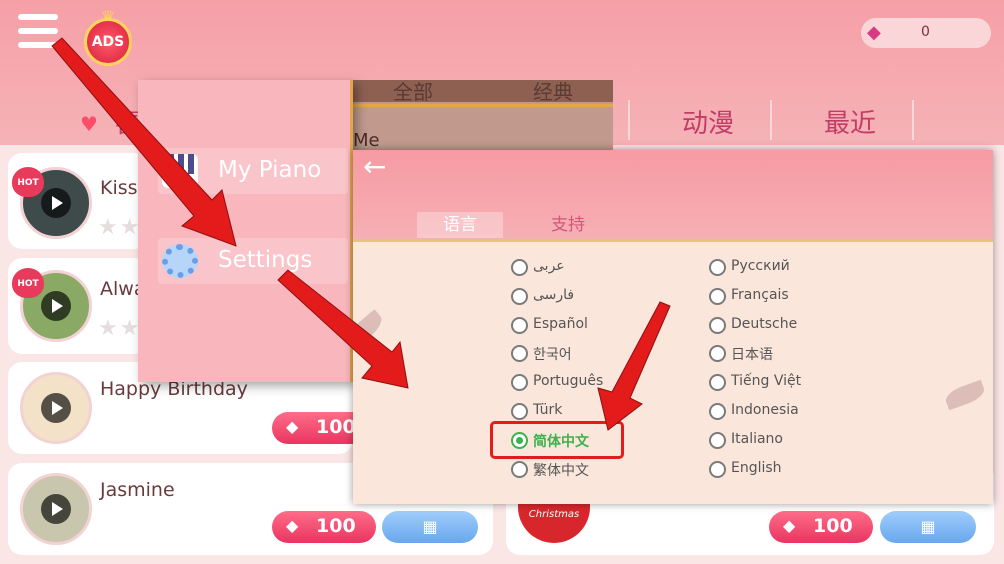 Image resolution: width=1004 pixels, height=564 pixels. I want to click on tab-label: 动漫, so click(707, 124).